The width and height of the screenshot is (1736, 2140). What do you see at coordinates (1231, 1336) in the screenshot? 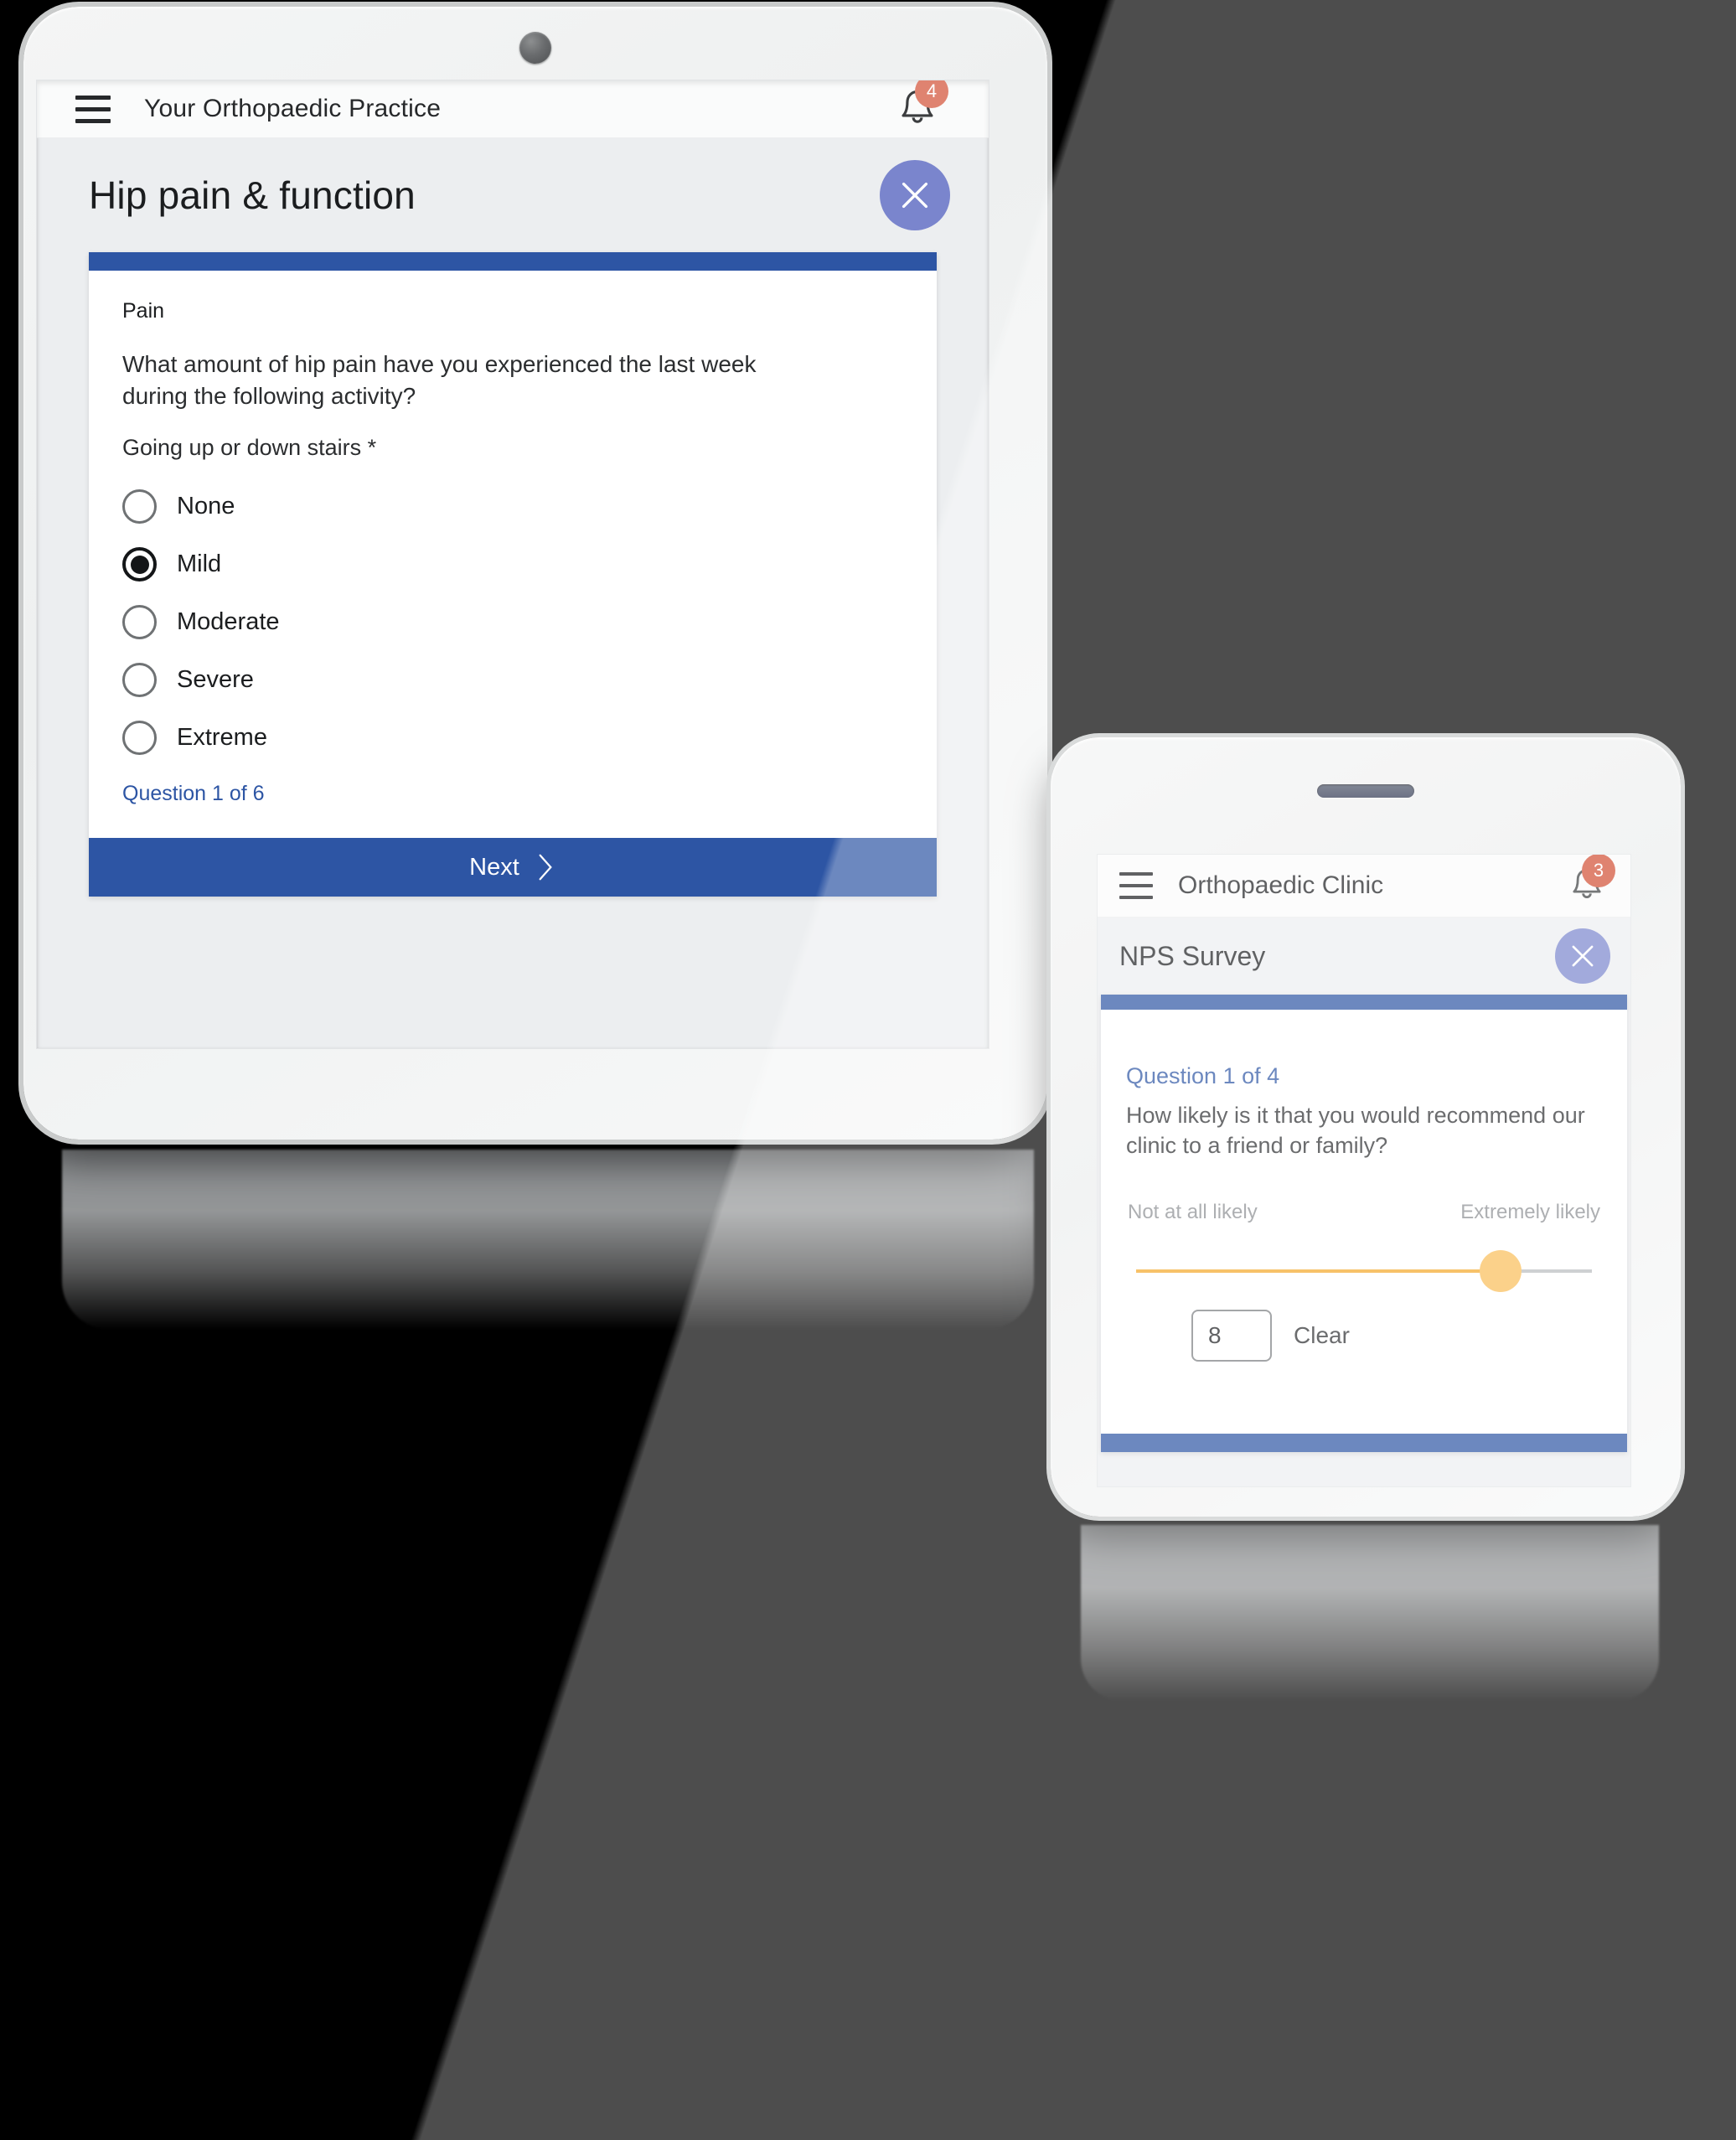
I see `slider-value-input: 8` at bounding box center [1231, 1336].